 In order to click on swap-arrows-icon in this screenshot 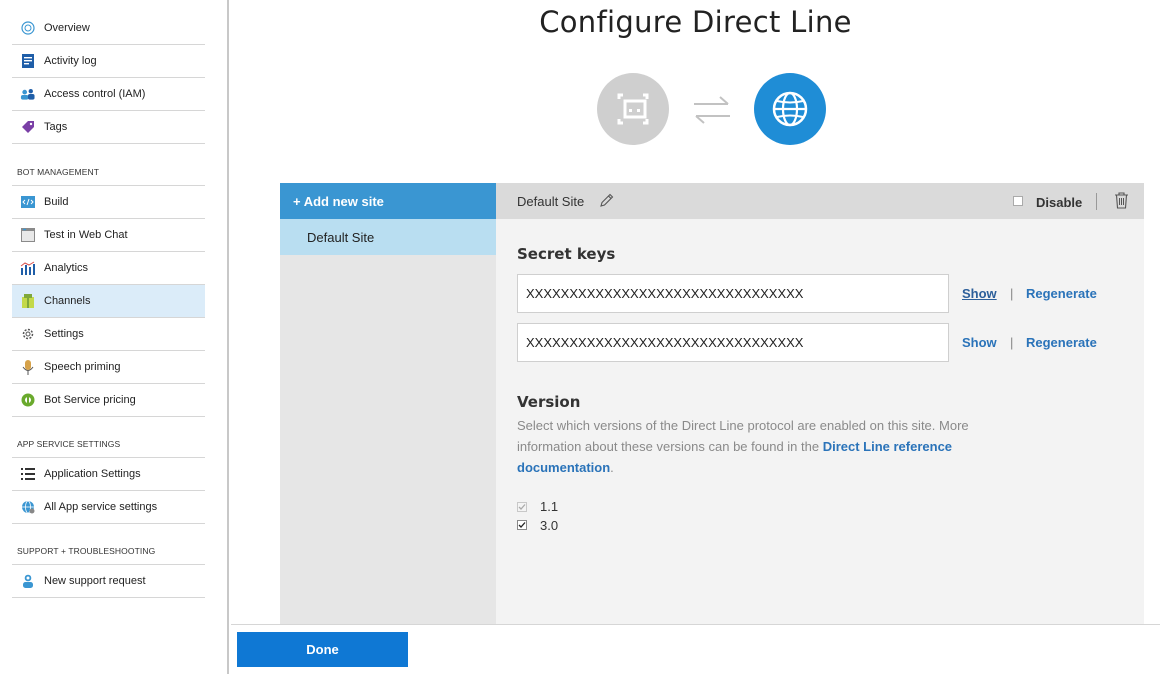, I will do `click(712, 110)`.